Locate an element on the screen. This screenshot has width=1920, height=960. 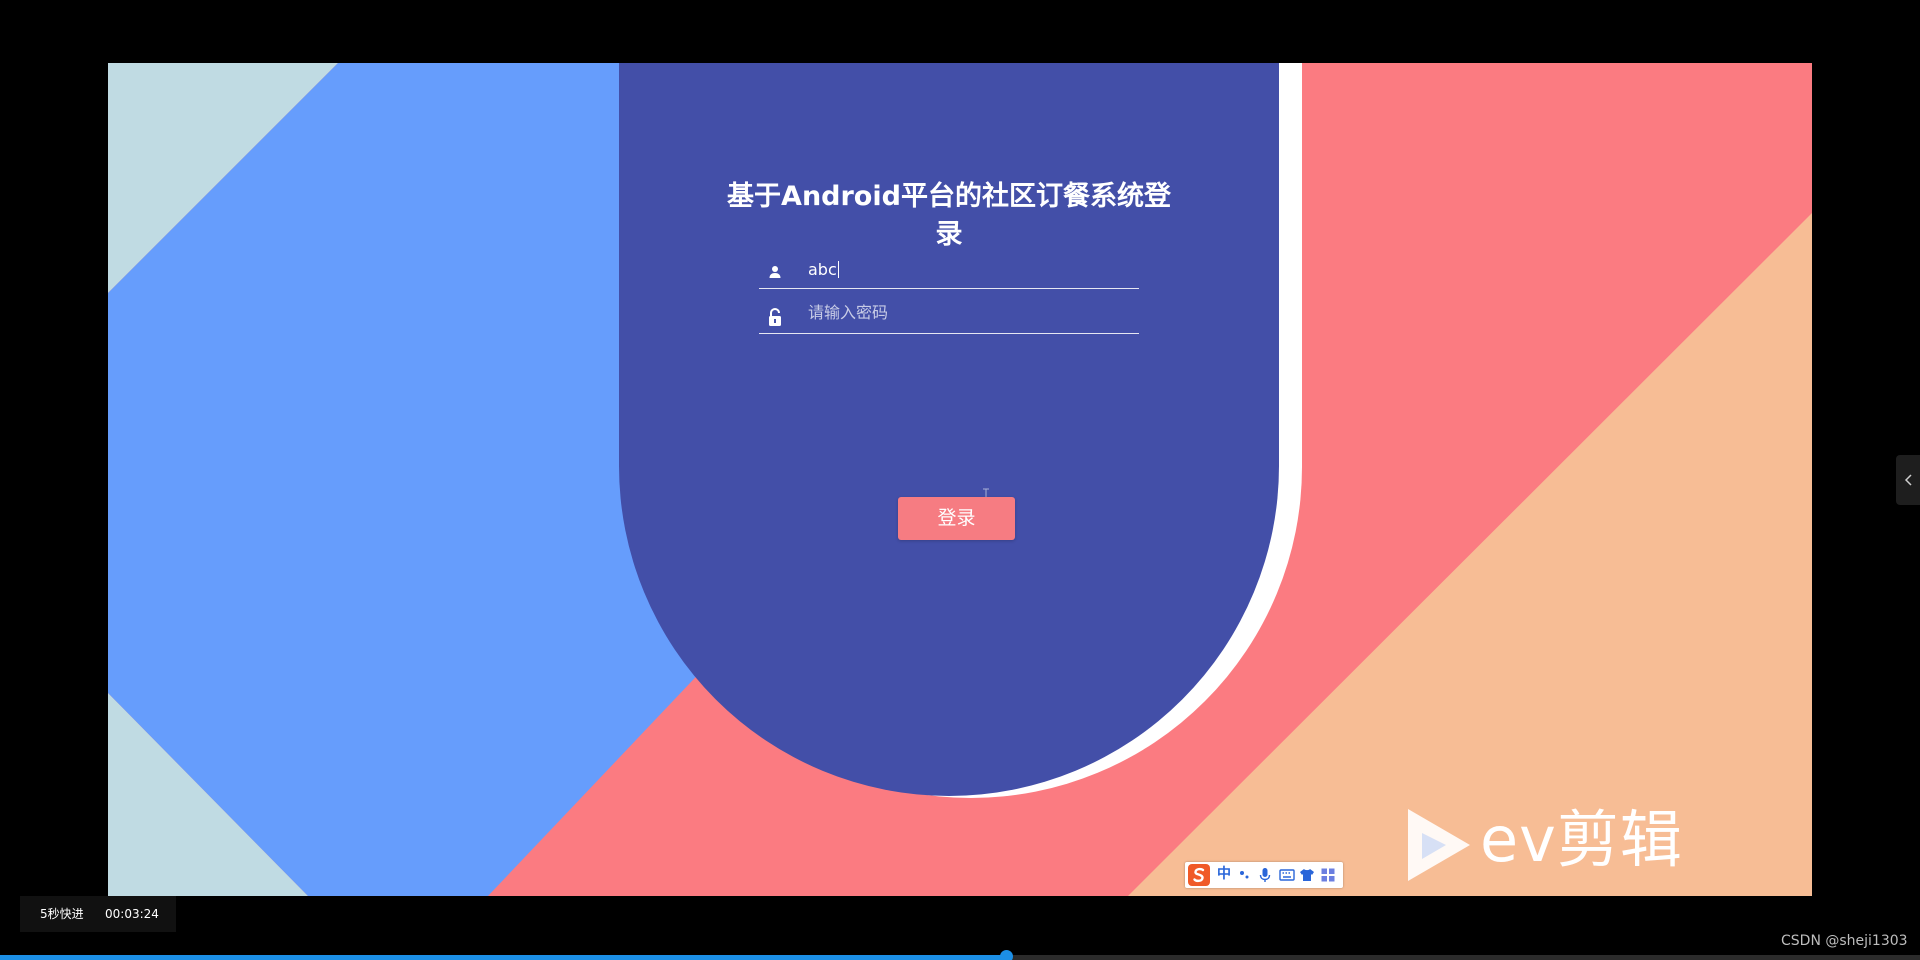
chevron-left-icon is located at coordinates (1908, 480).